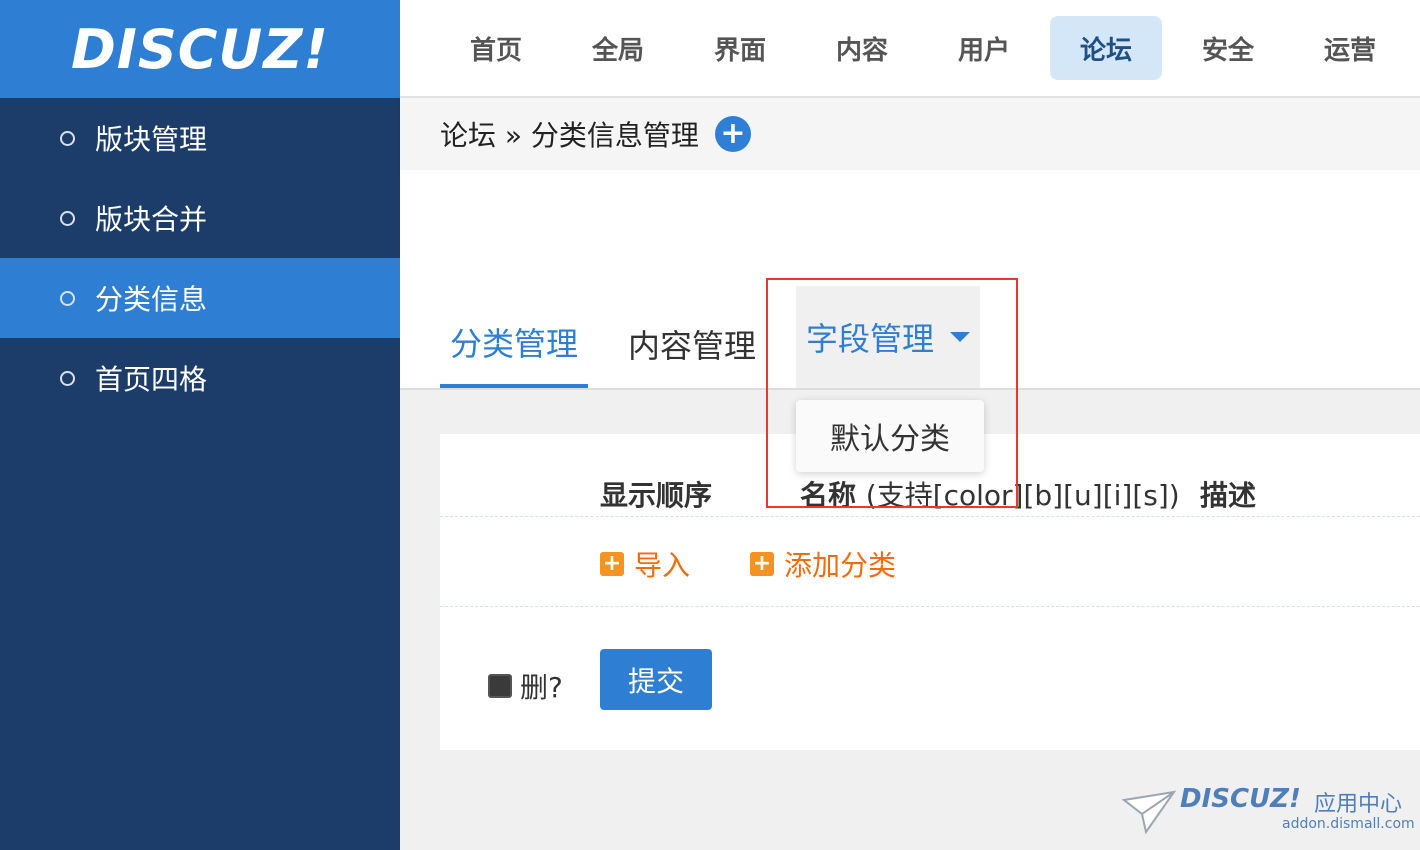 The image size is (1420, 850). I want to click on header-display-order: 显示顺序, so click(656, 495).